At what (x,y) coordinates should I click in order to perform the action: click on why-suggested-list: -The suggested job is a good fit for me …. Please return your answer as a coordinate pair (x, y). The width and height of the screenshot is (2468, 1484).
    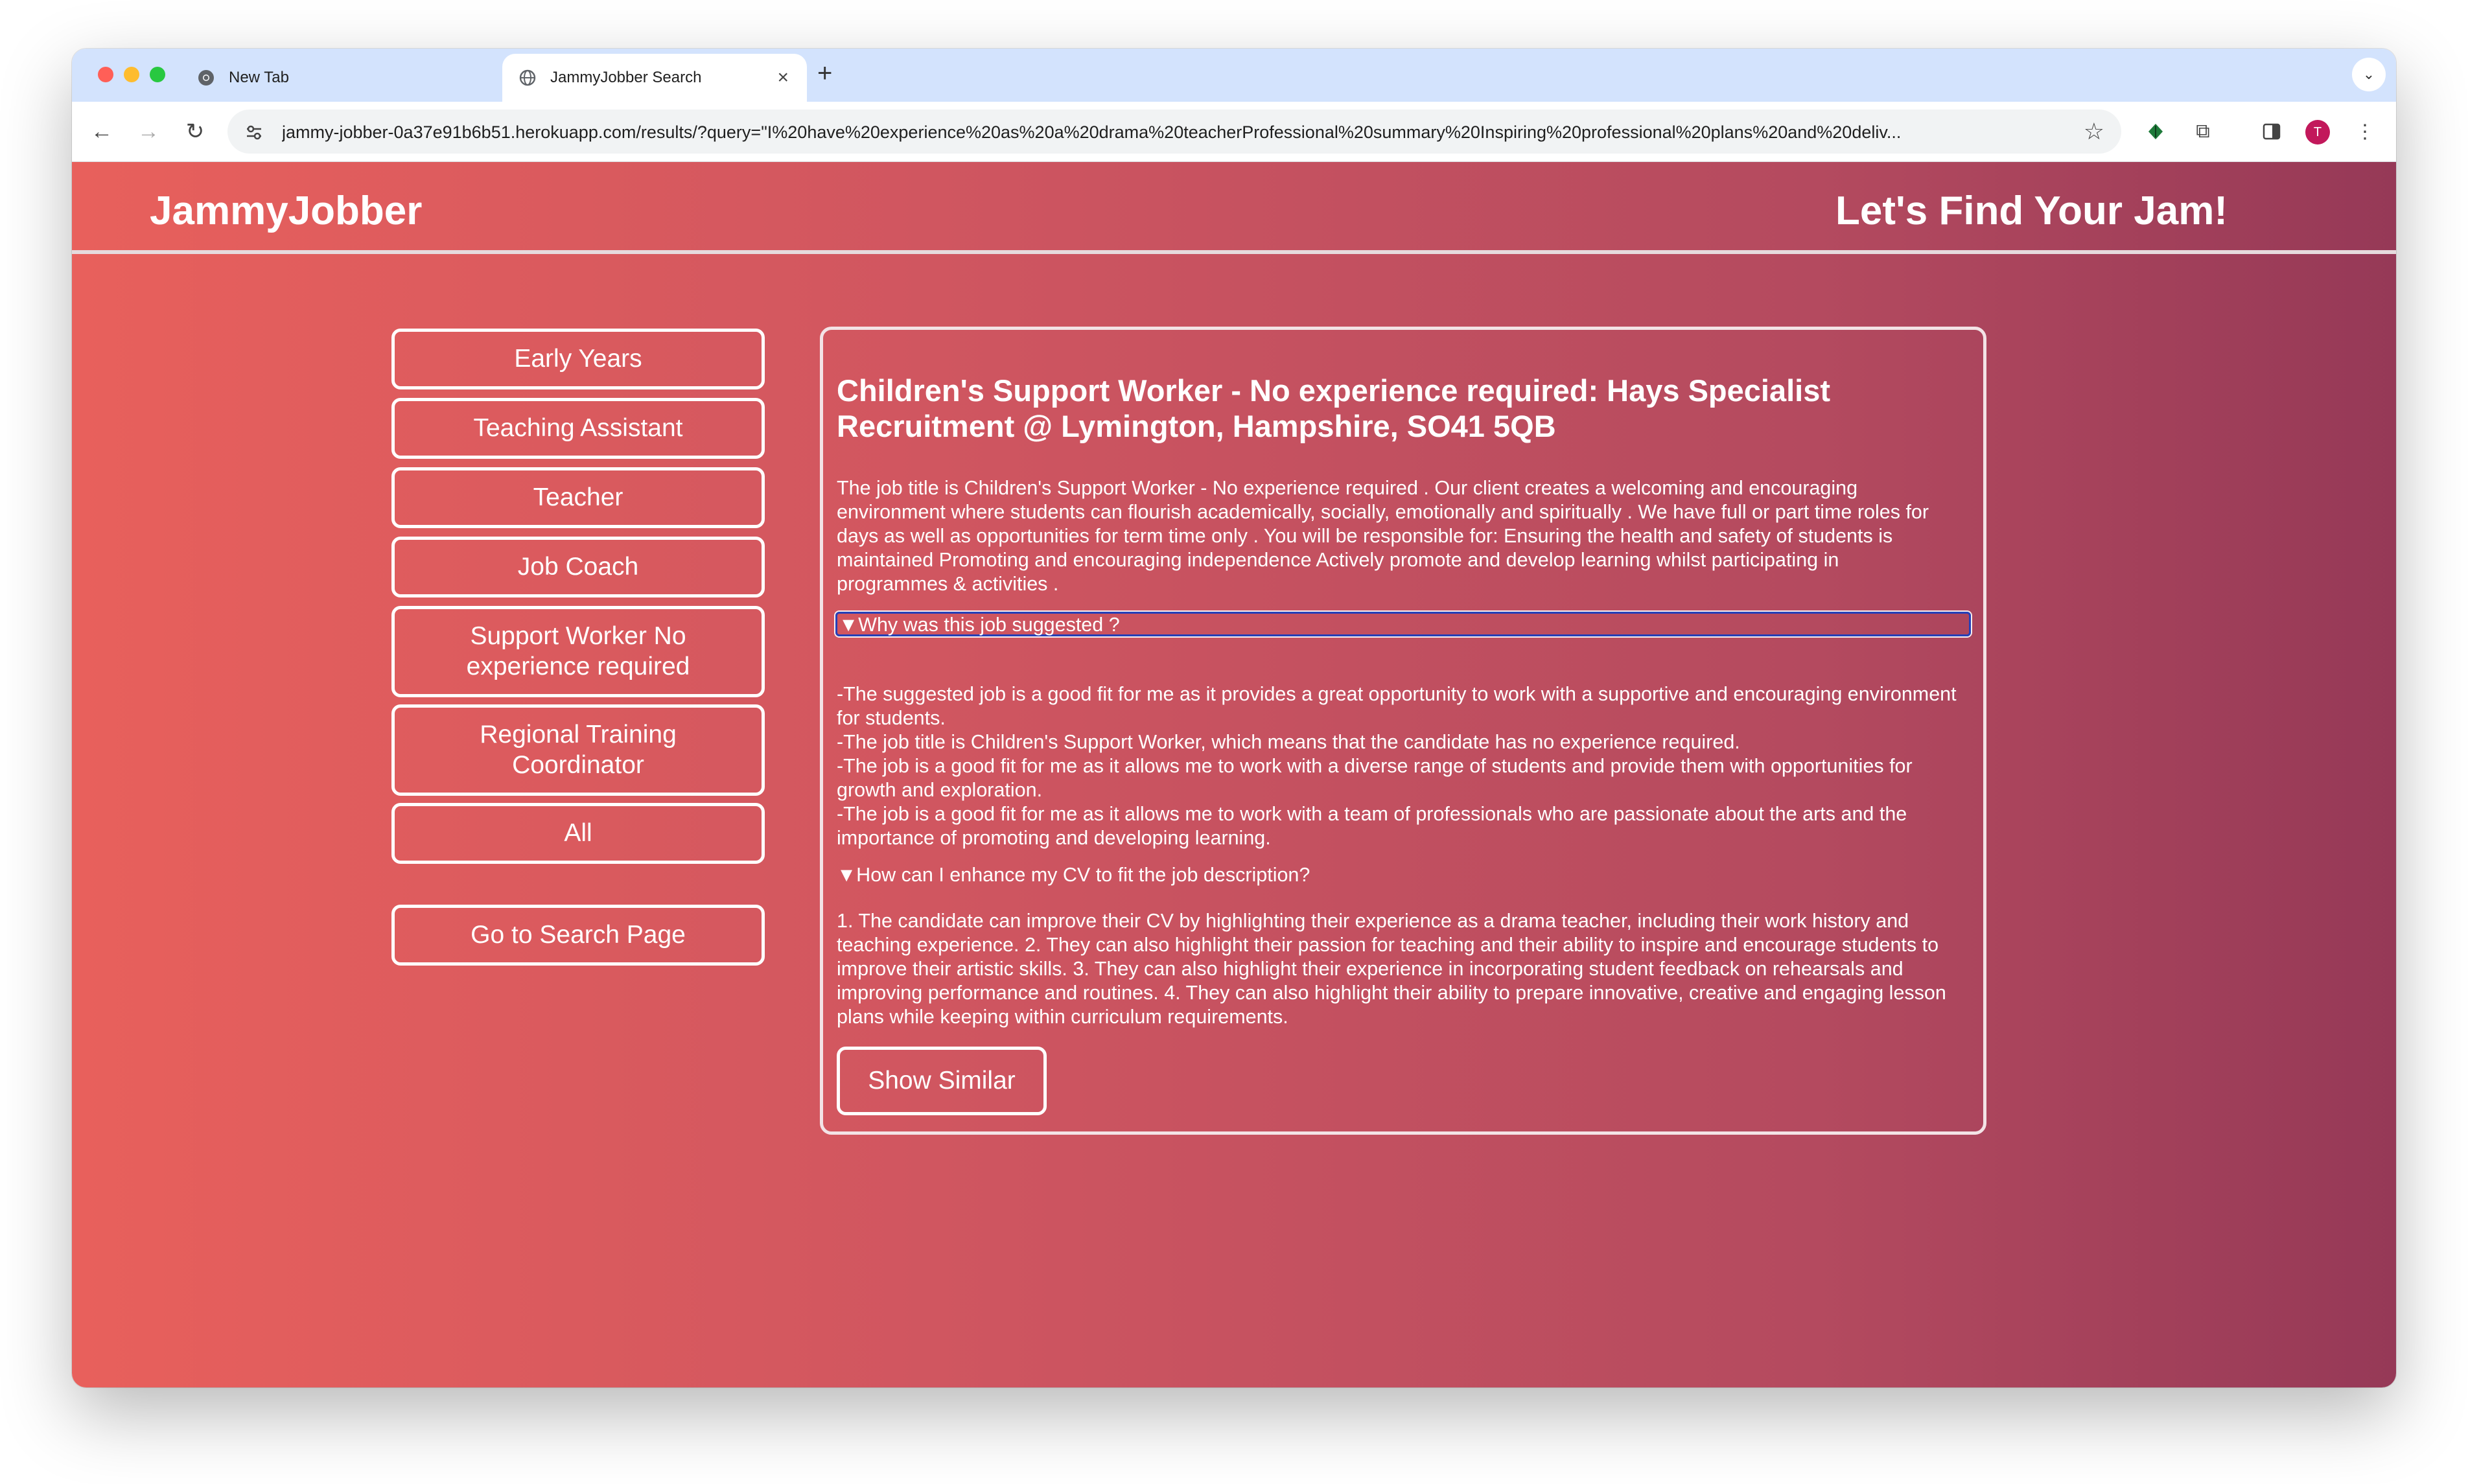
    Looking at the image, I should click on (1400, 766).